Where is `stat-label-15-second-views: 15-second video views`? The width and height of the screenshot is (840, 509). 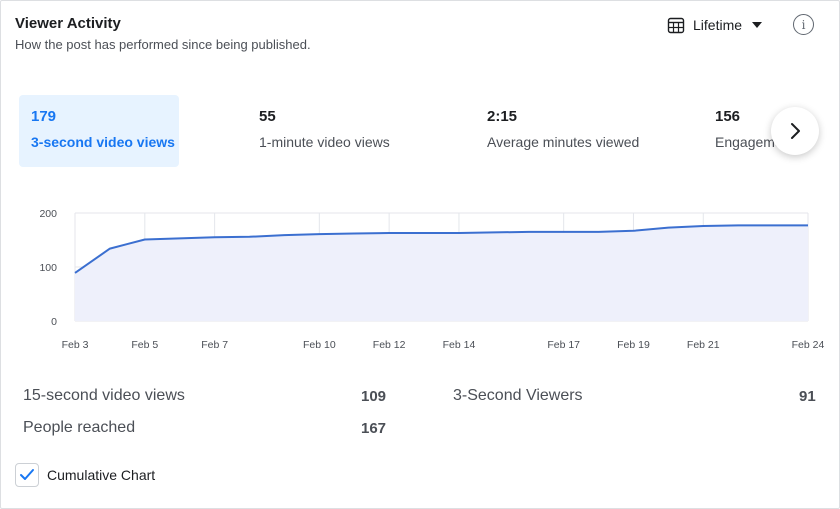
stat-label-15-second-views: 15-second video views is located at coordinates (104, 395).